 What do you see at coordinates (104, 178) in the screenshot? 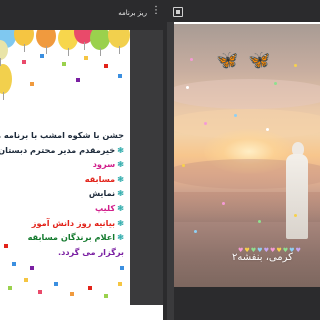
I see `program-item: ❃مسابقه` at bounding box center [104, 178].